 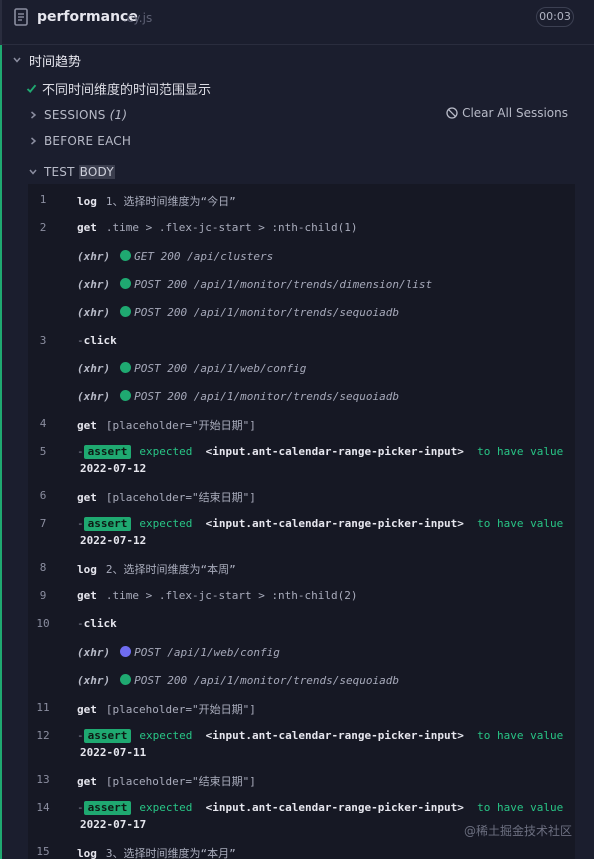 What do you see at coordinates (301, 707) in the screenshot?
I see `command-row: 11 get [placeholder="开始日期"]` at bounding box center [301, 707].